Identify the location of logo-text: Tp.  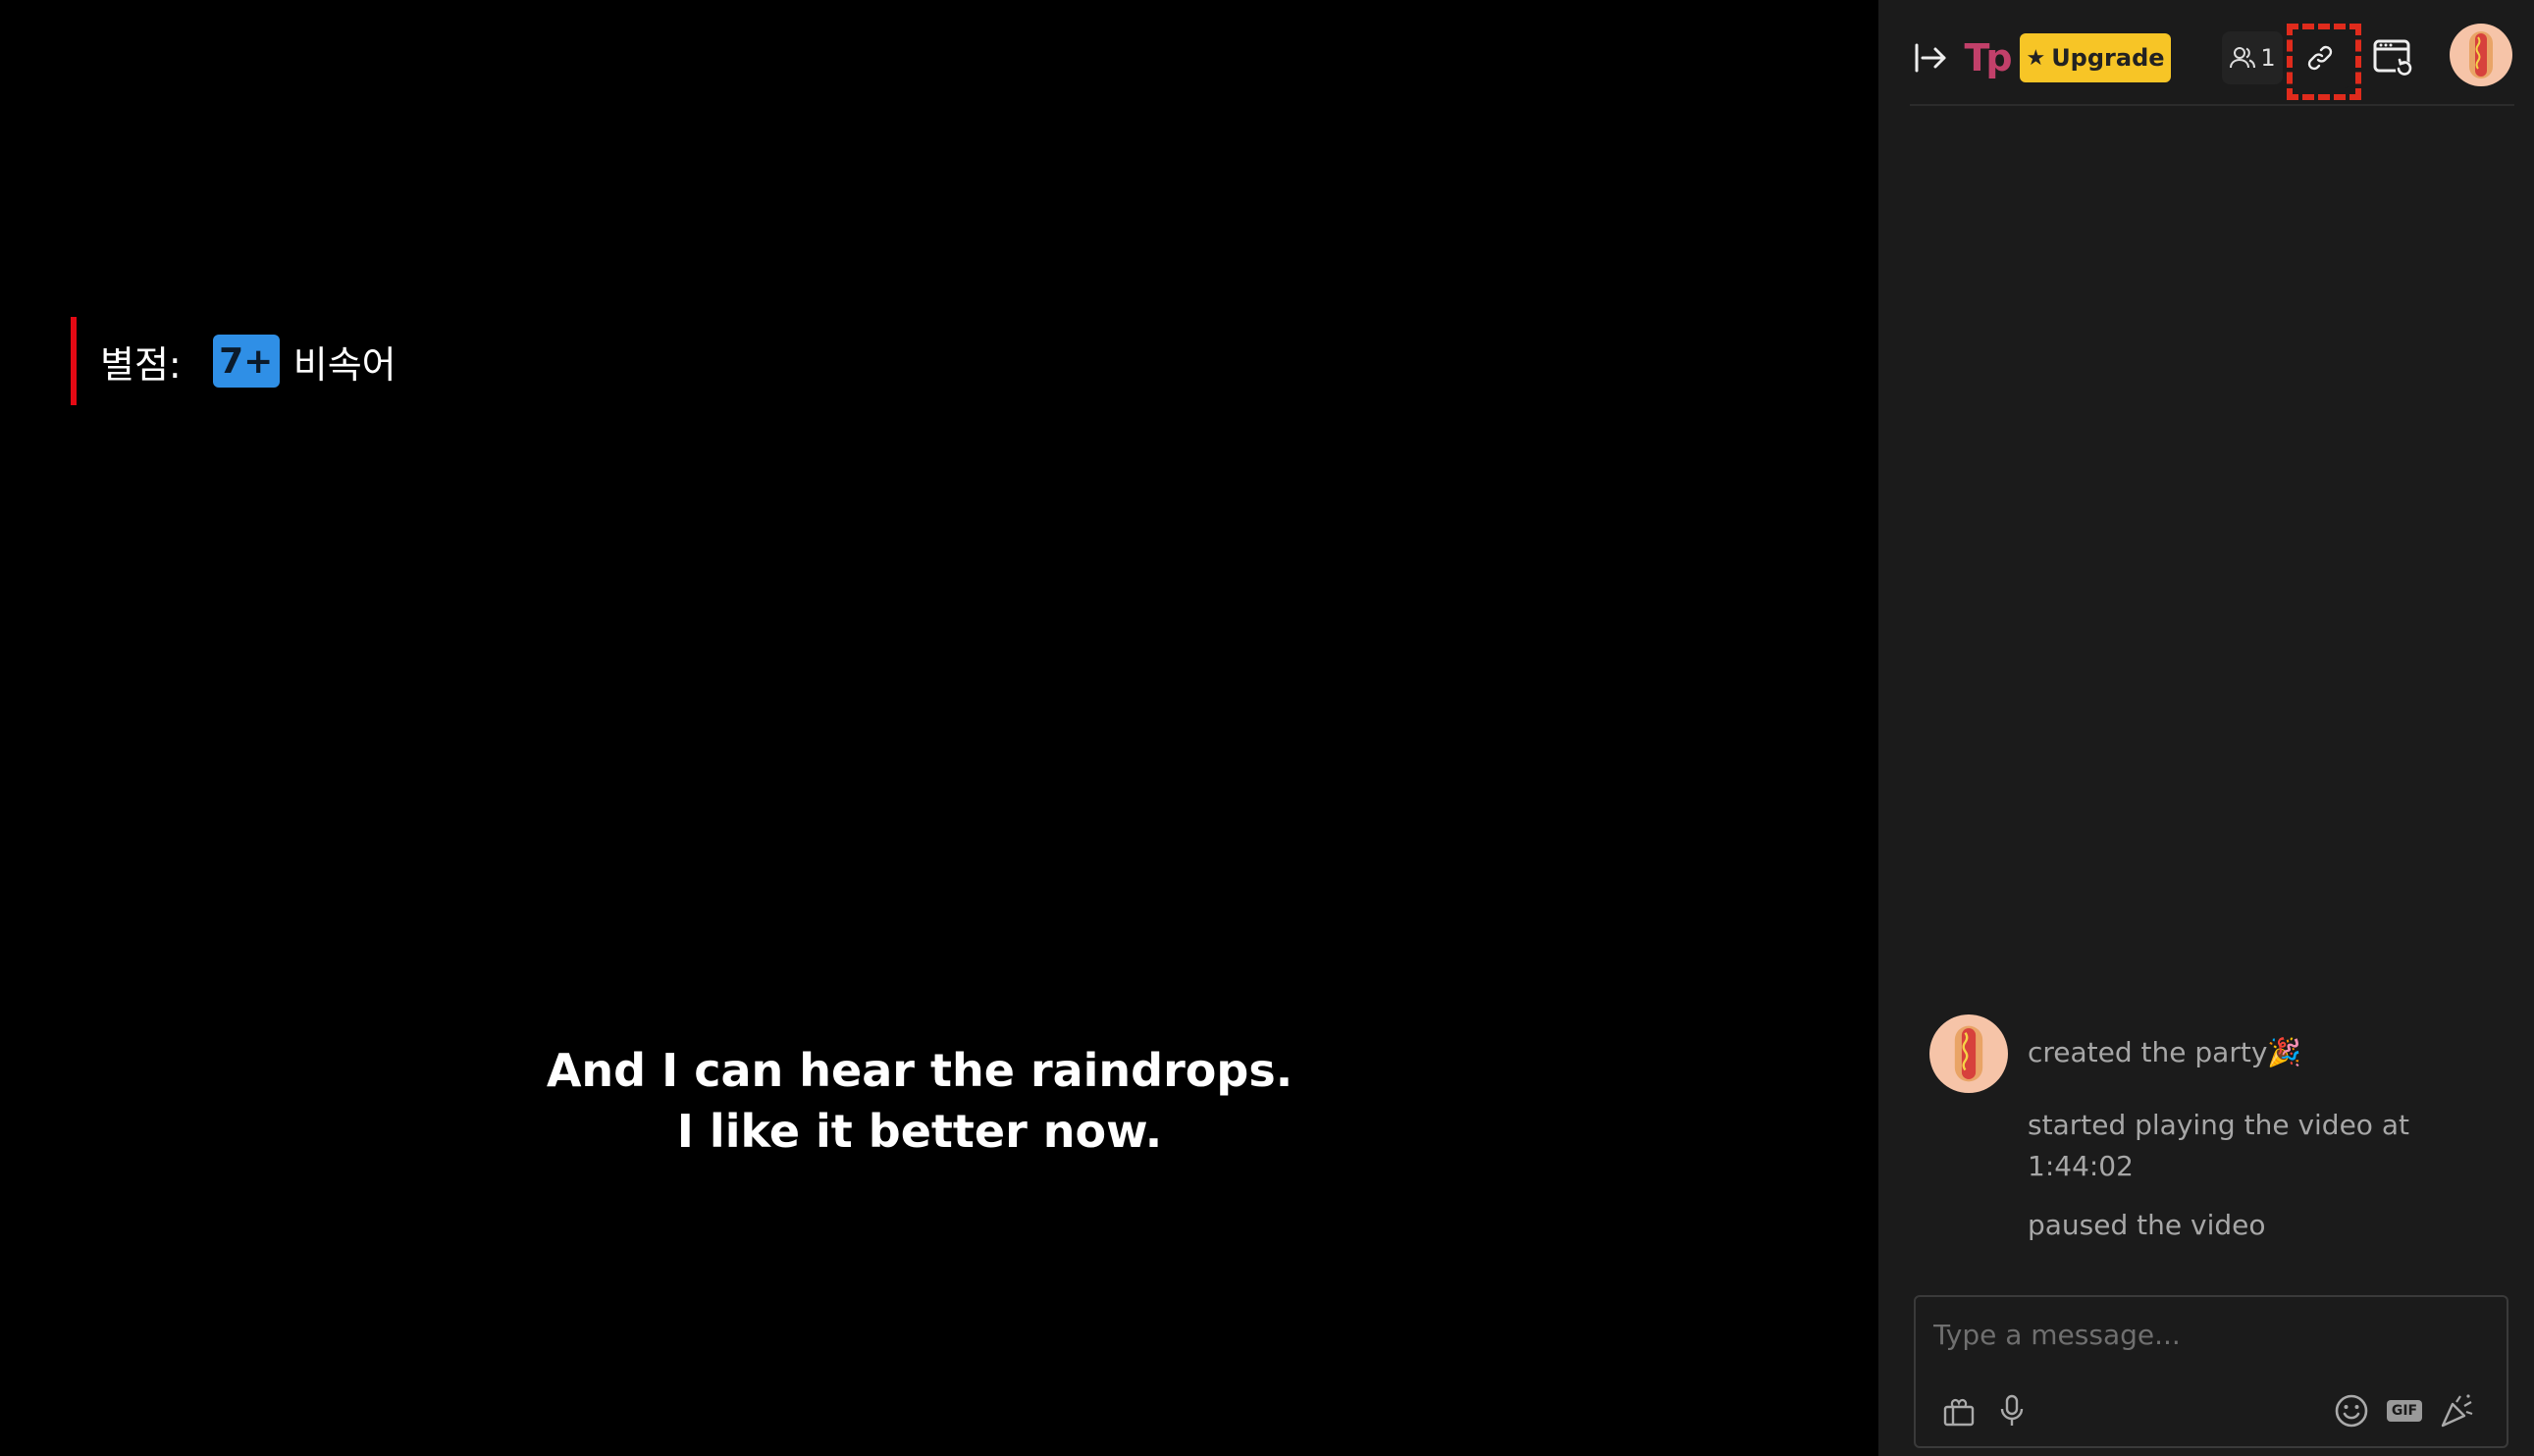
(1988, 57).